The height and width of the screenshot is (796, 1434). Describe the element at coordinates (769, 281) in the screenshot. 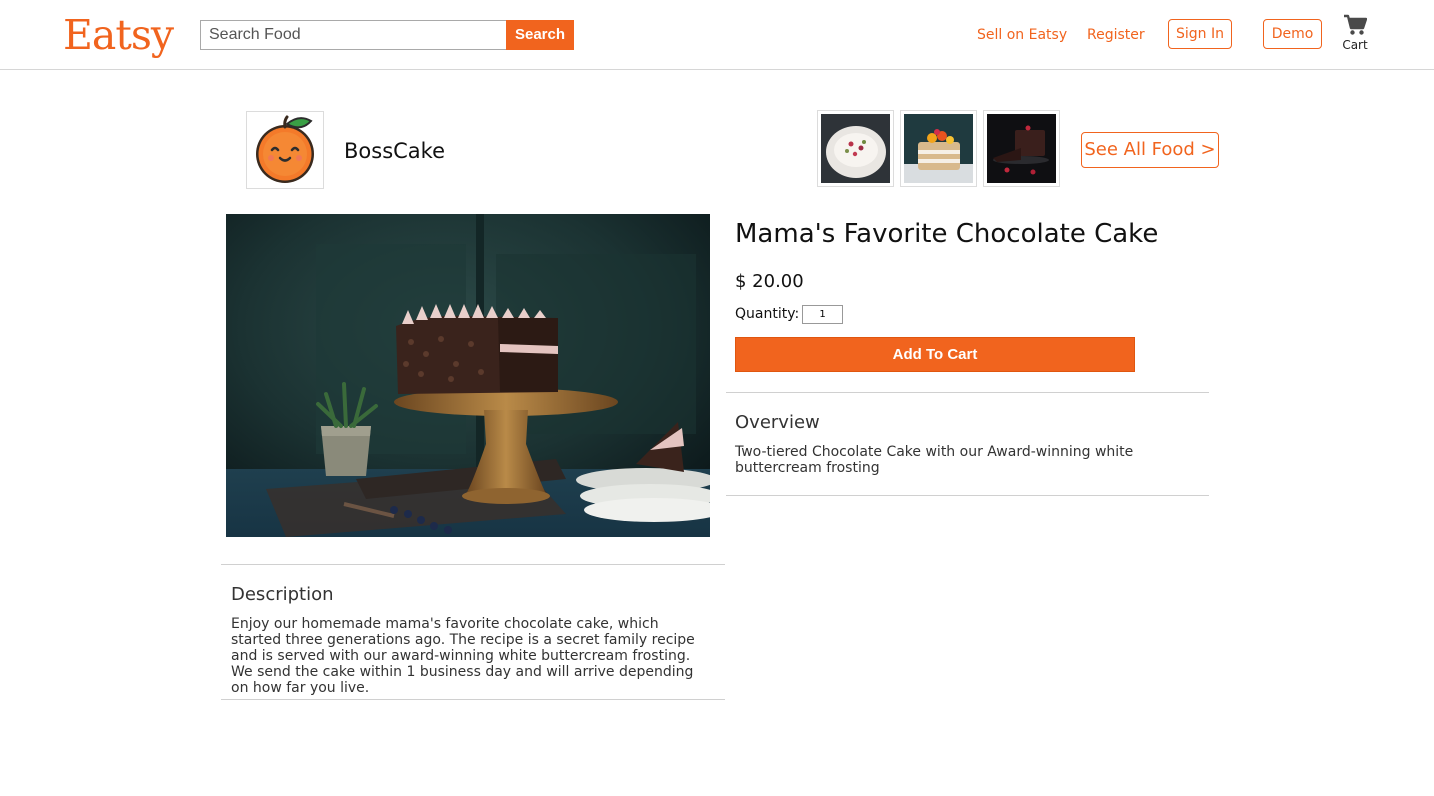

I see `product-price: $ 20.00` at that location.